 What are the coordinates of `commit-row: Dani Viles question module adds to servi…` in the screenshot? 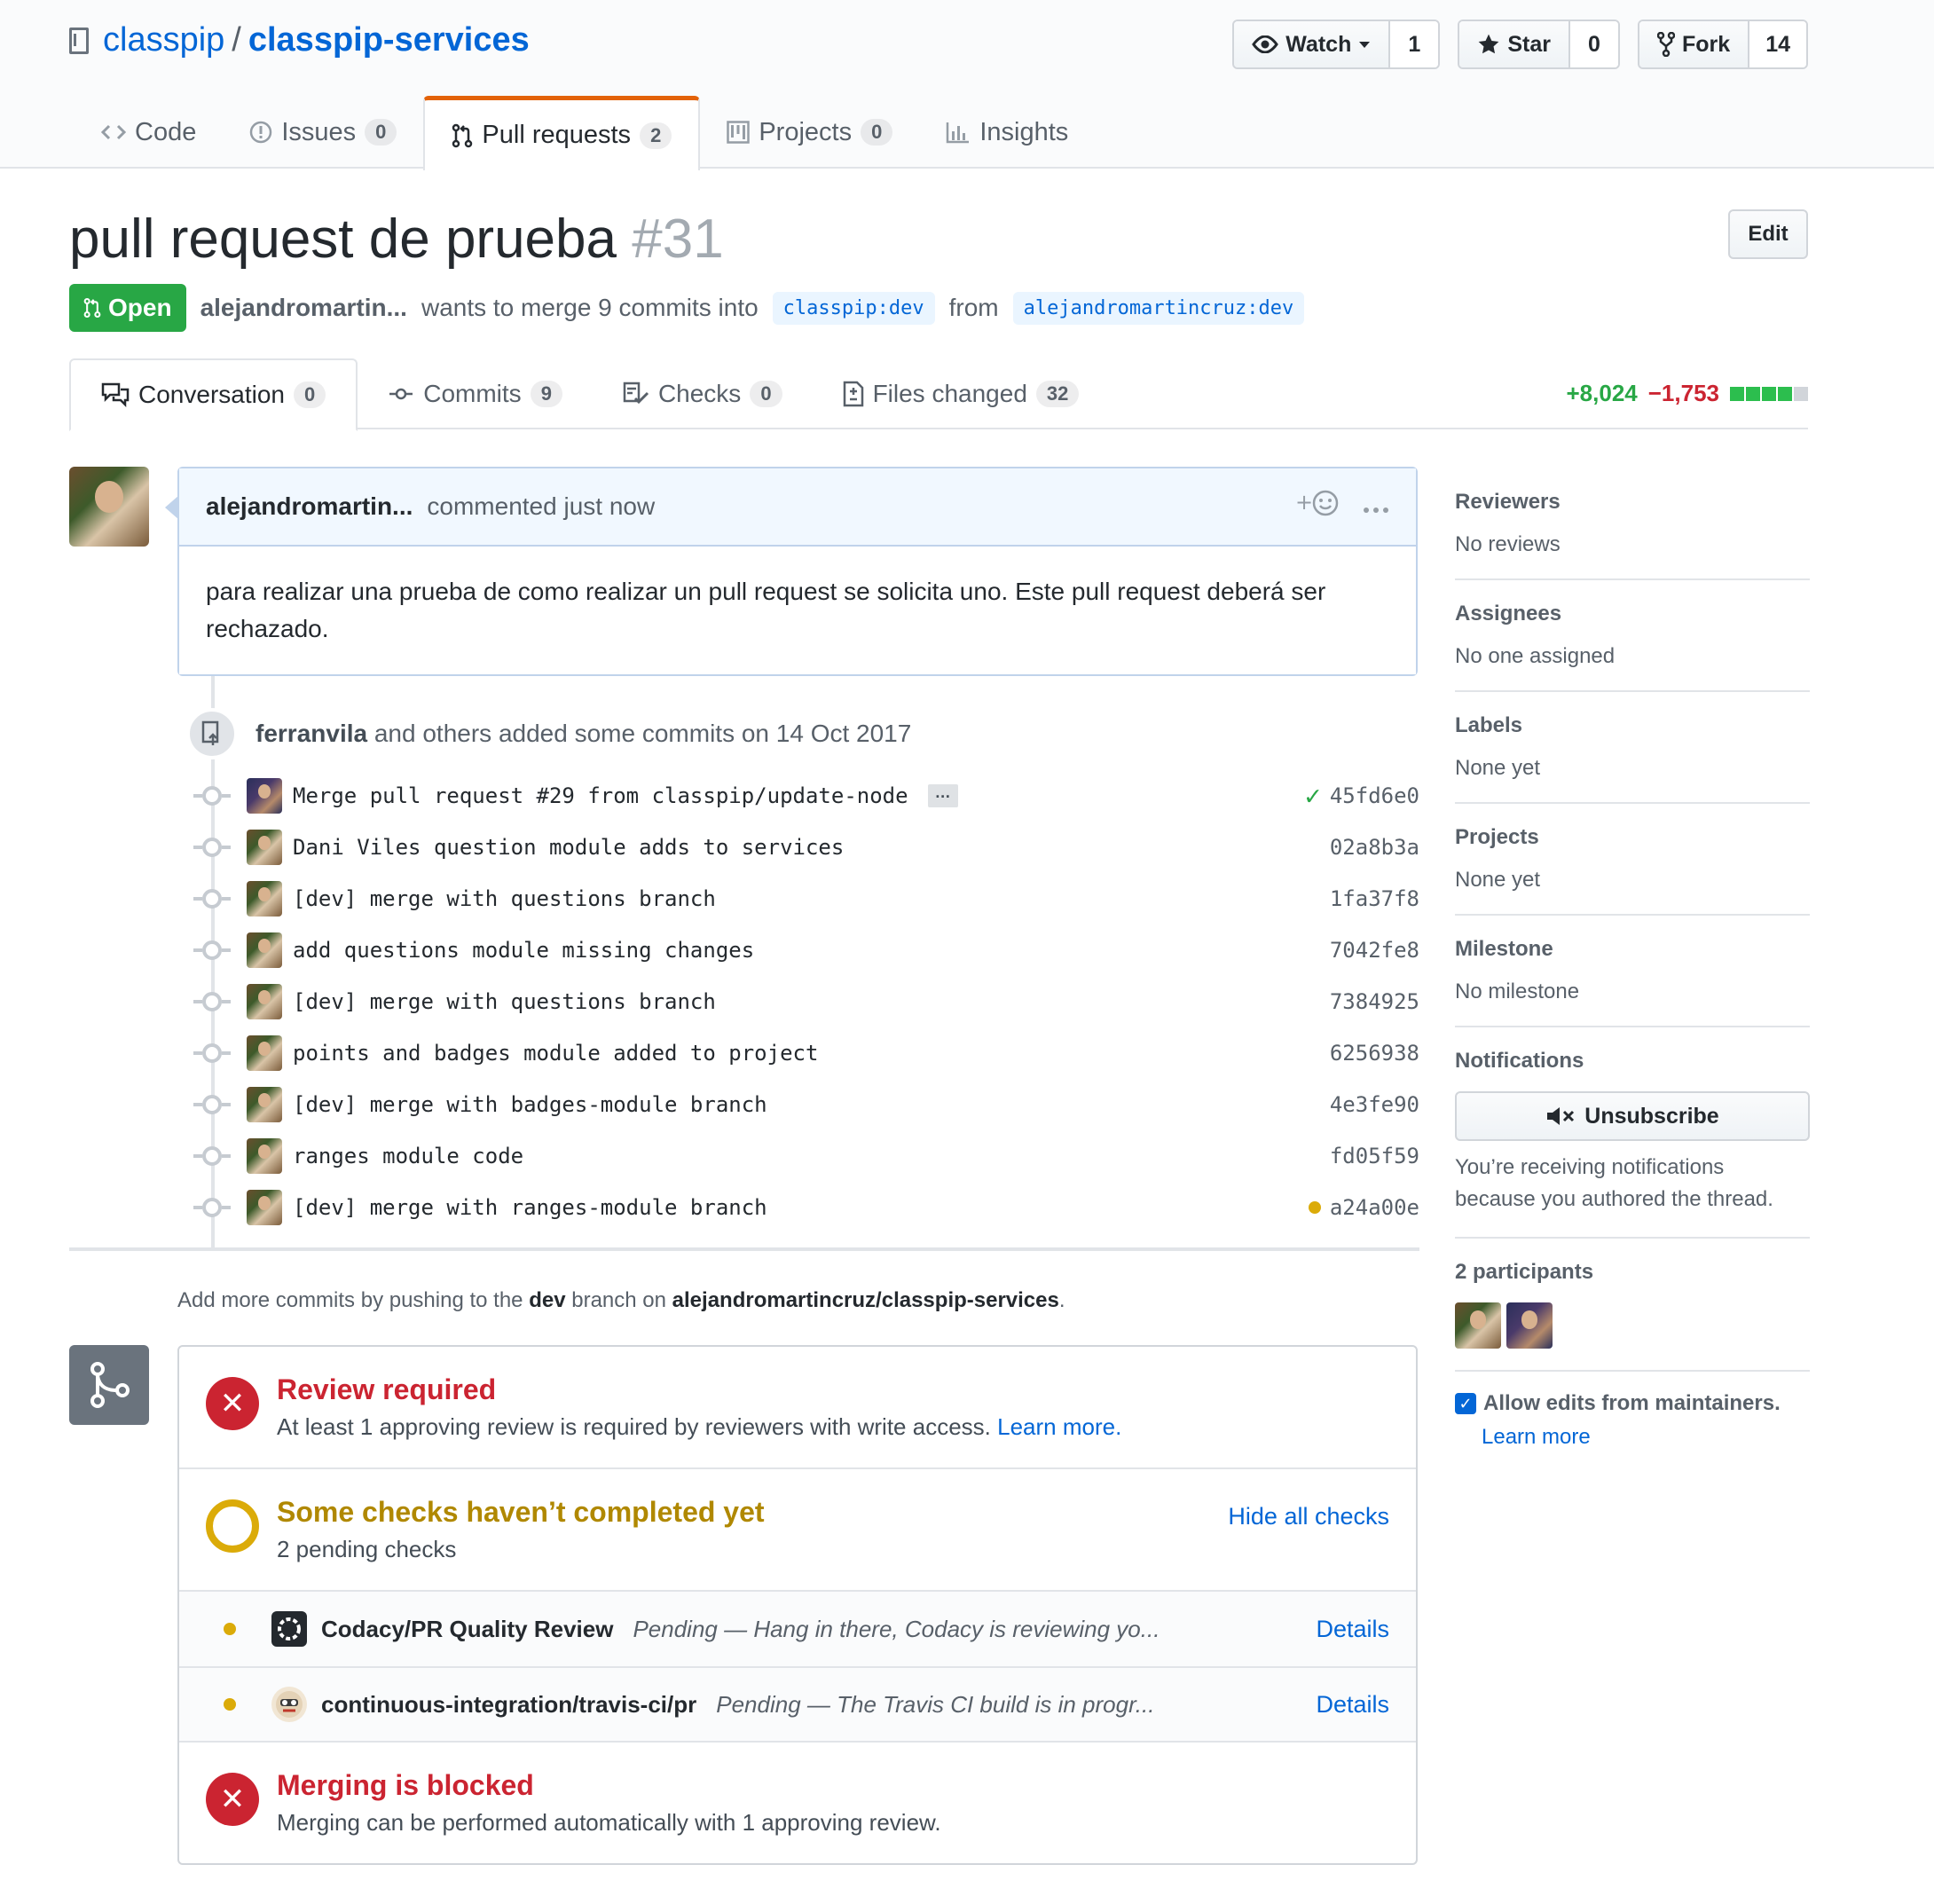 It's located at (806, 847).